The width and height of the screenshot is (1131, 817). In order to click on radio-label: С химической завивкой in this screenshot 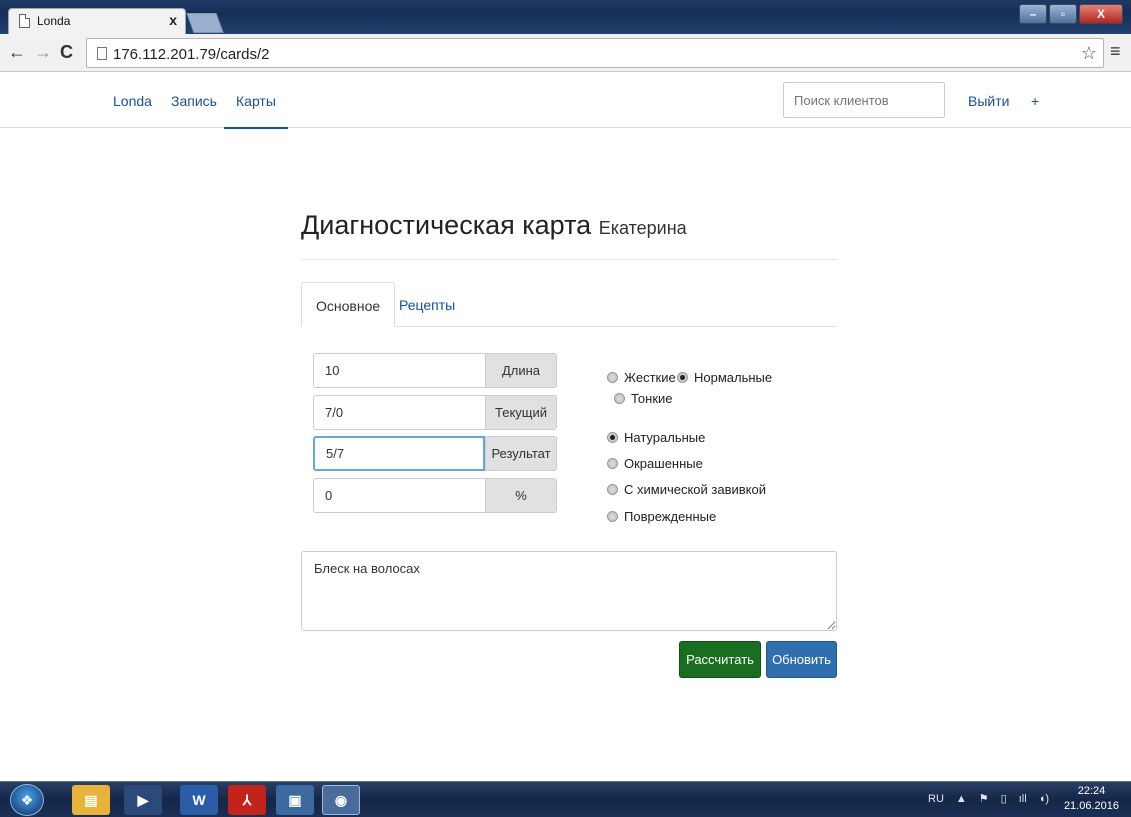, I will do `click(695, 489)`.